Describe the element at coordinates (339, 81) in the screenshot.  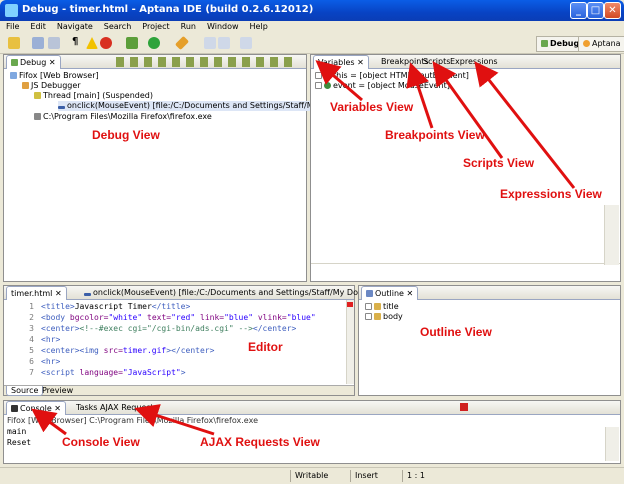
I see `arrow-variables` at that location.